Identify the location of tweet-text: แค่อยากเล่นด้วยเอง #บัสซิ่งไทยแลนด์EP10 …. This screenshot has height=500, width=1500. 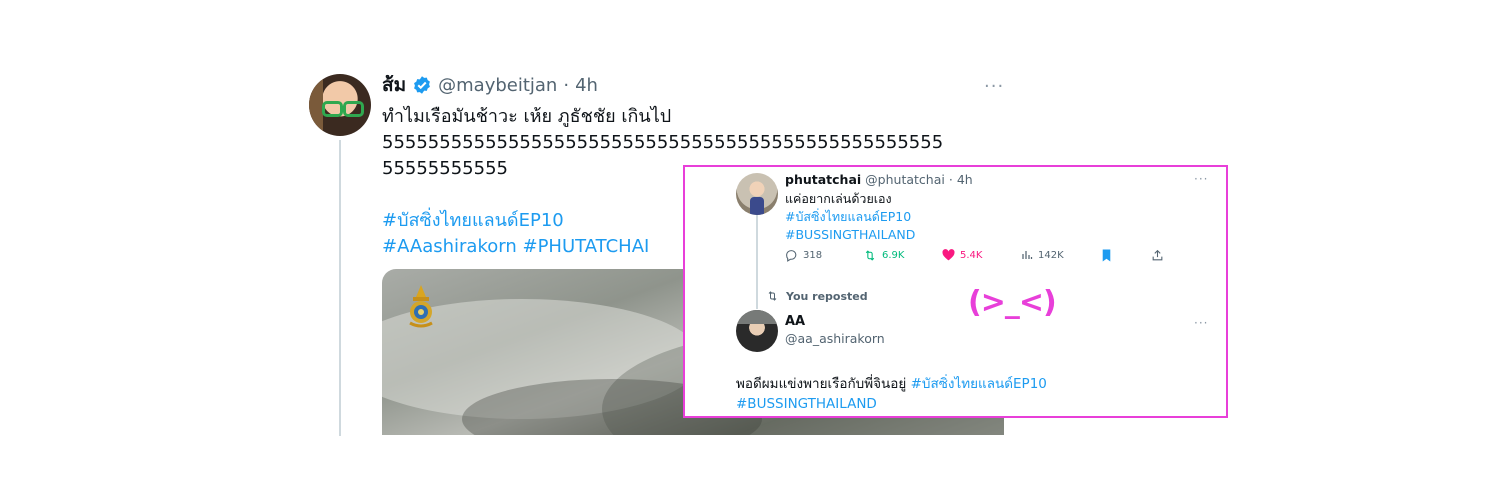
(850, 217).